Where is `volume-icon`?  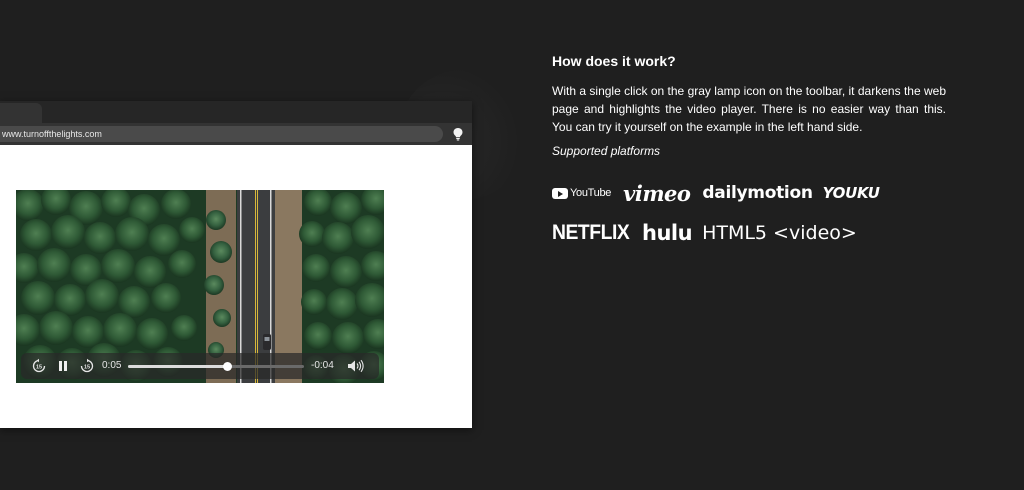
volume-icon is located at coordinates (356, 366).